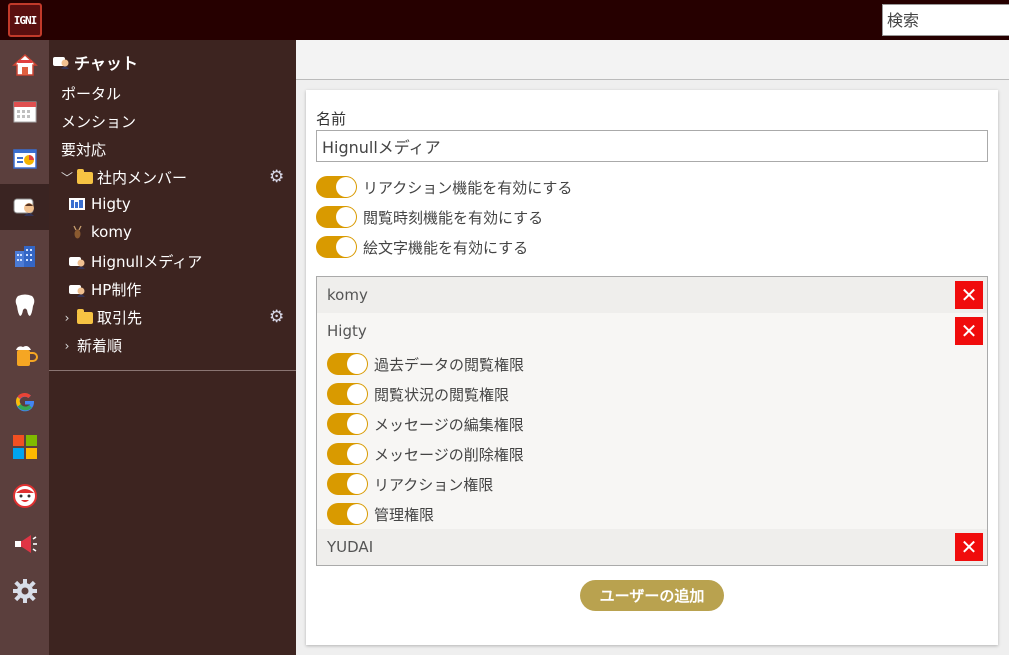  I want to click on rail-settings-button, so click(24, 591).